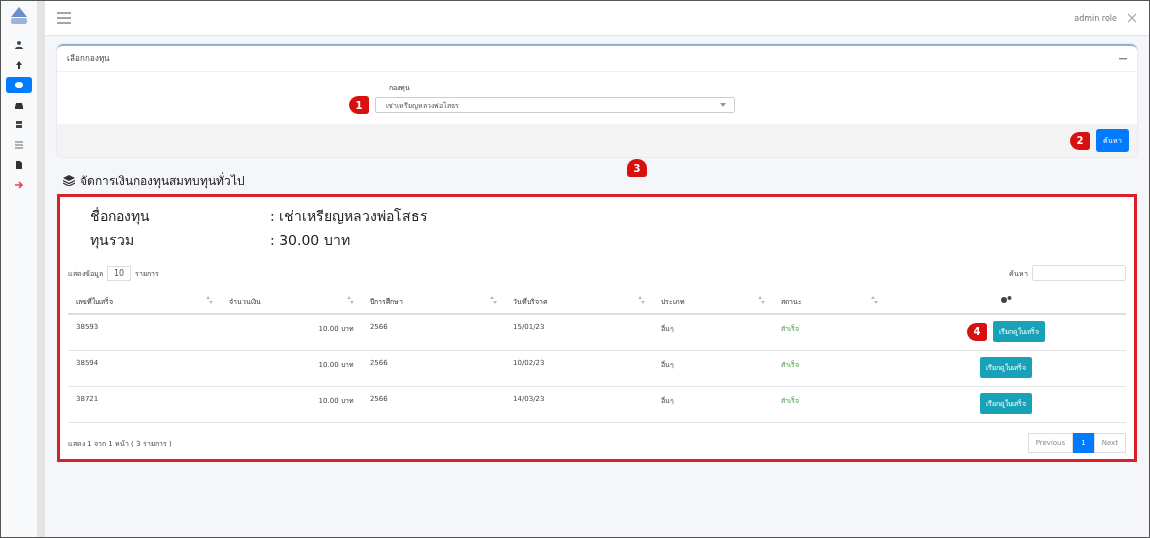  Describe the element at coordinates (723, 105) in the screenshot. I see `caret-icon` at that location.